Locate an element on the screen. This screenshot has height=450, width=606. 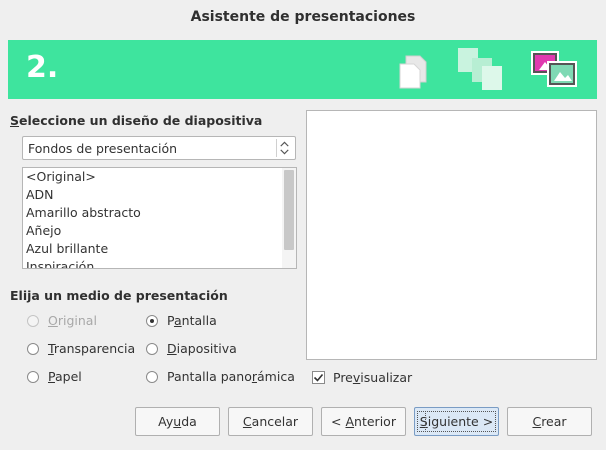
image-slides-icon is located at coordinates (554, 69).